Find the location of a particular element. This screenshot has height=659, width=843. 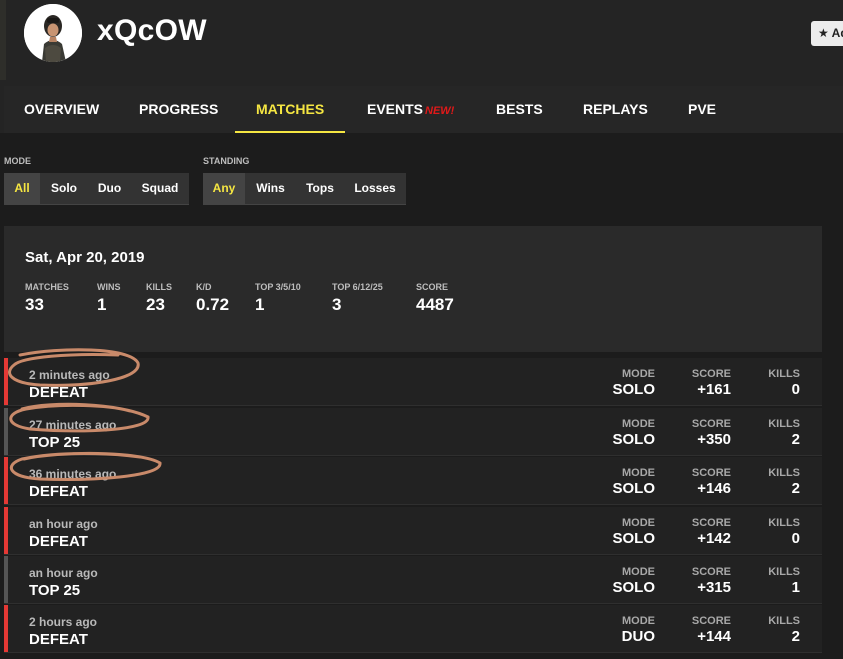

col-value: +146 is located at coordinates (714, 488).